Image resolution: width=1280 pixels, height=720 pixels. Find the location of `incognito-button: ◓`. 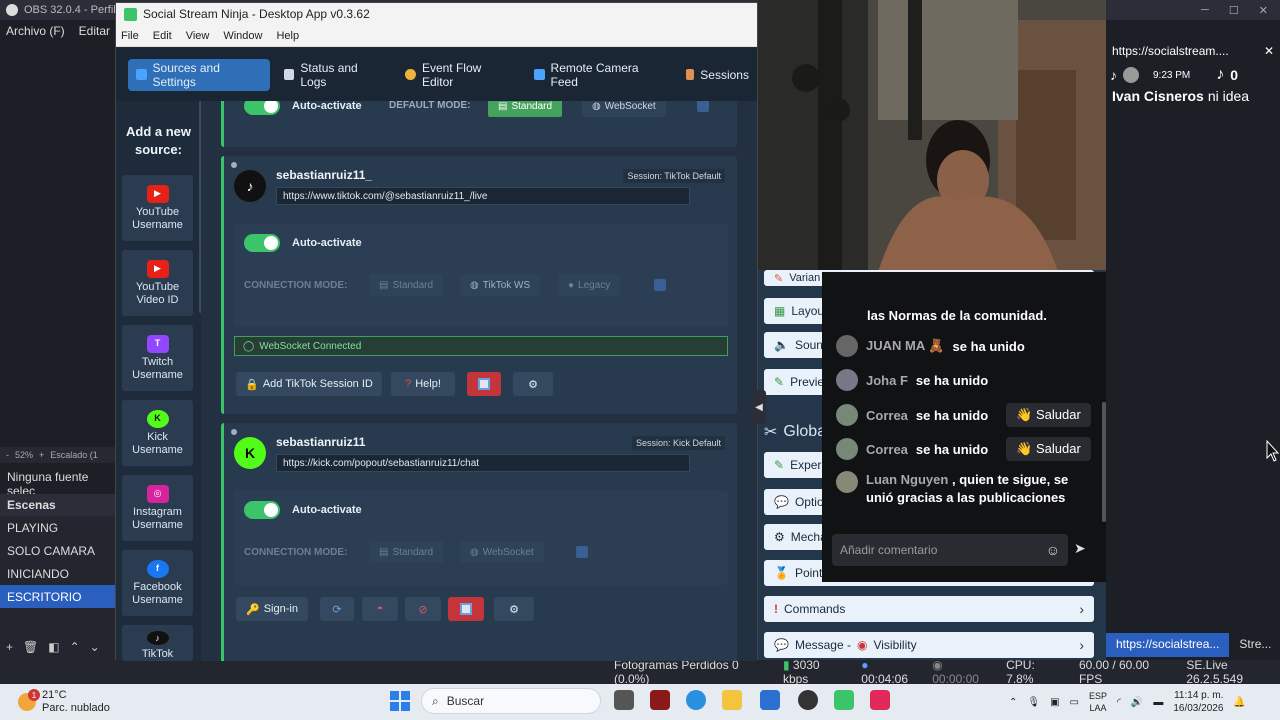

incognito-button: ◓ is located at coordinates (380, 609).